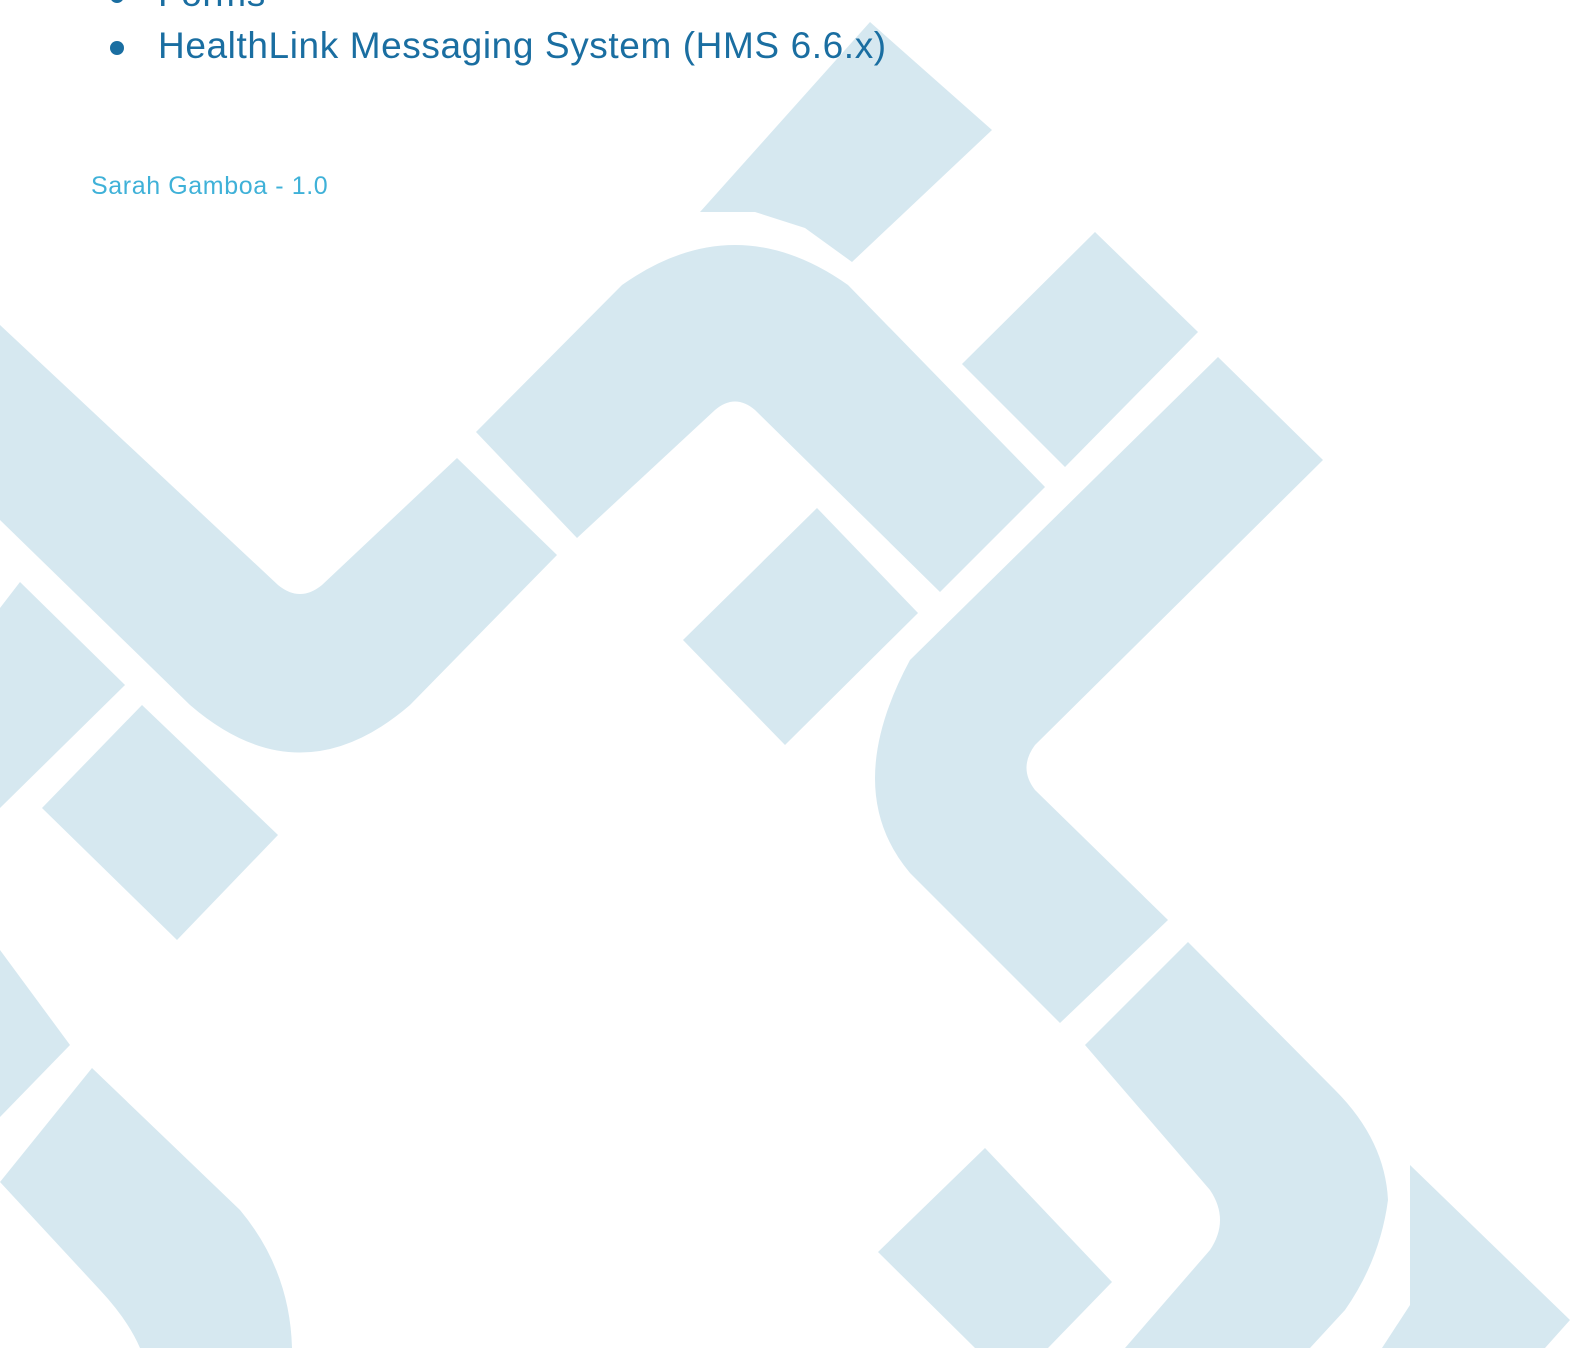 Image resolution: width=1589 pixels, height=1348 pixels. What do you see at coordinates (210, 186) in the screenshot?
I see `author-version: Sarah Gamboa - 1.0` at bounding box center [210, 186].